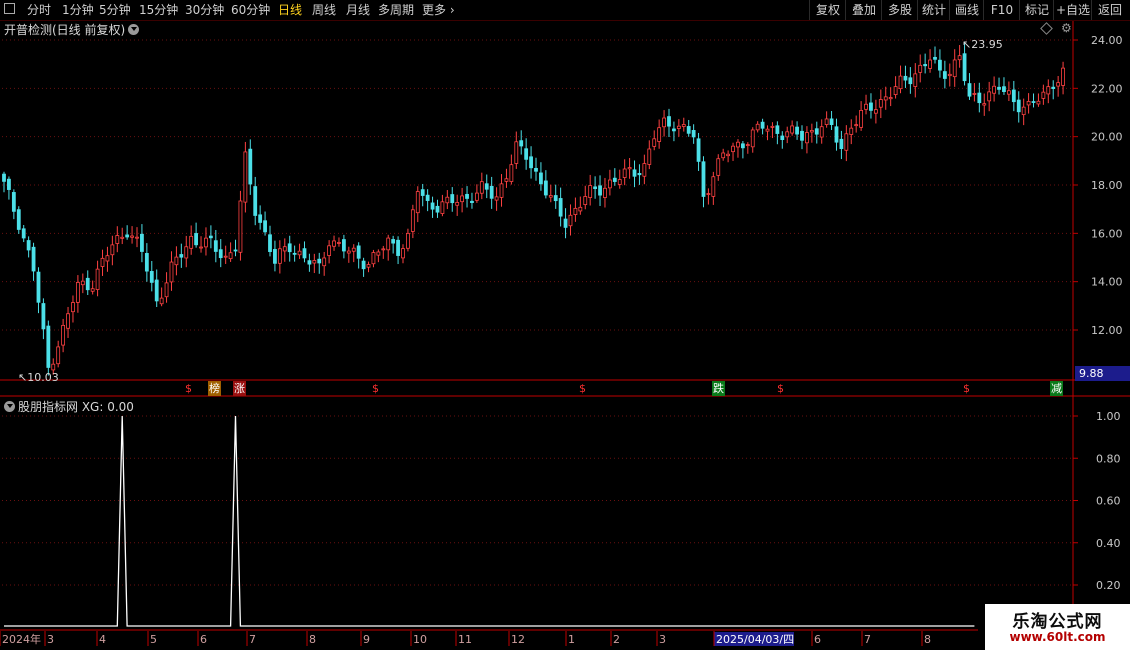 Image resolution: width=1130 pixels, height=650 pixels. Describe the element at coordinates (76, 407) in the screenshot. I see `indicator-title-text: 股朋指标网 XG: 0.00` at that location.